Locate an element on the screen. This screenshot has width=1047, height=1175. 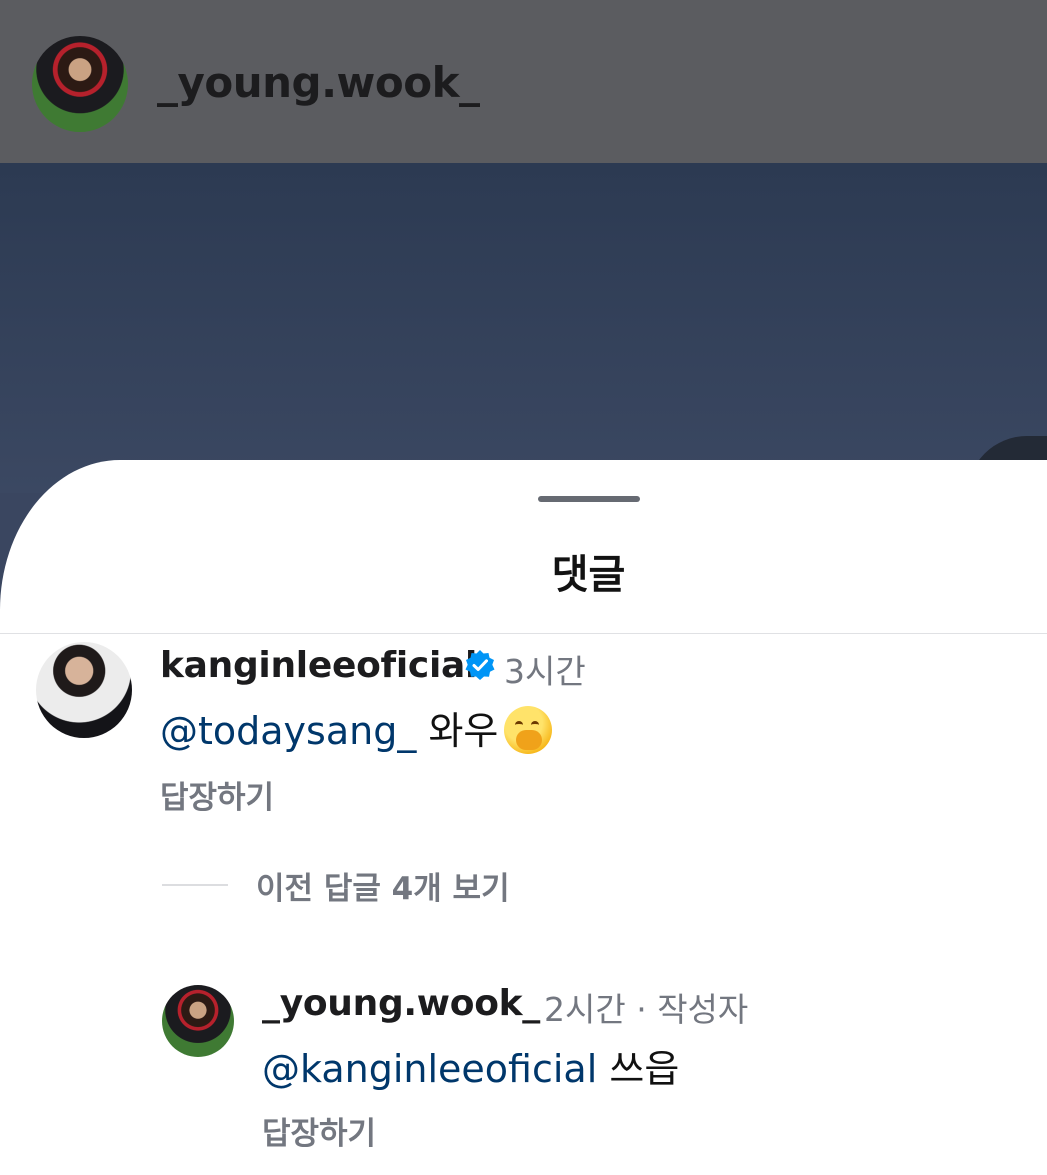
commenter-avatar is located at coordinates (84, 690).